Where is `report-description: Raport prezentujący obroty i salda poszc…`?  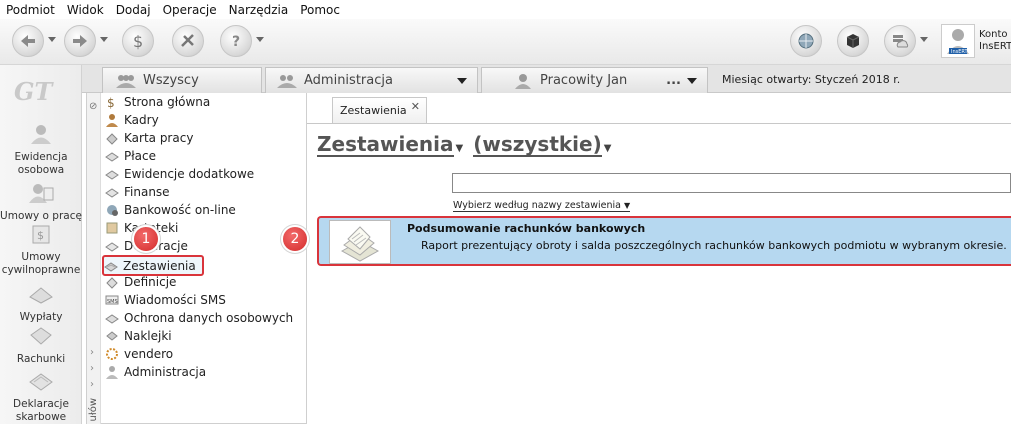
report-description: Raport prezentujący obroty i salda poszc… is located at coordinates (714, 245).